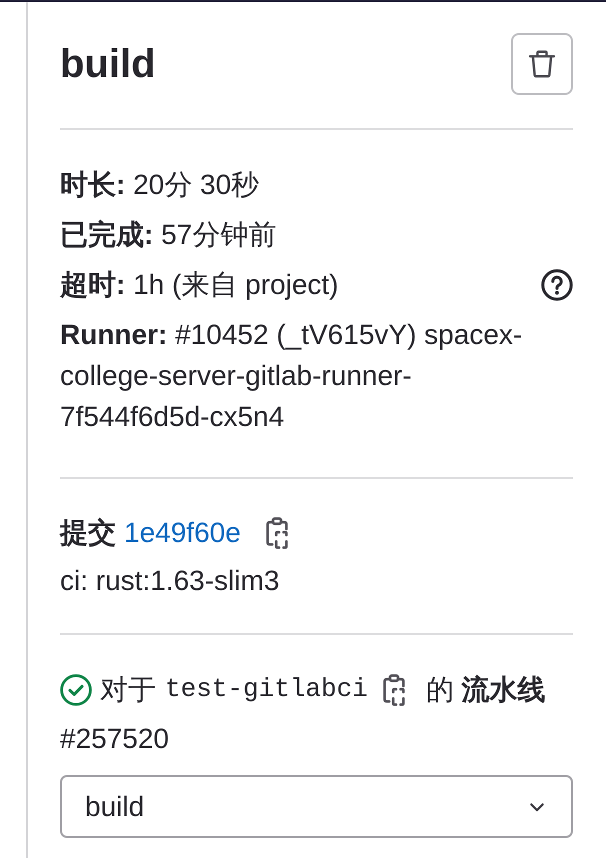  What do you see at coordinates (266, 689) in the screenshot?
I see `branch-name-text: test-gitlabci` at bounding box center [266, 689].